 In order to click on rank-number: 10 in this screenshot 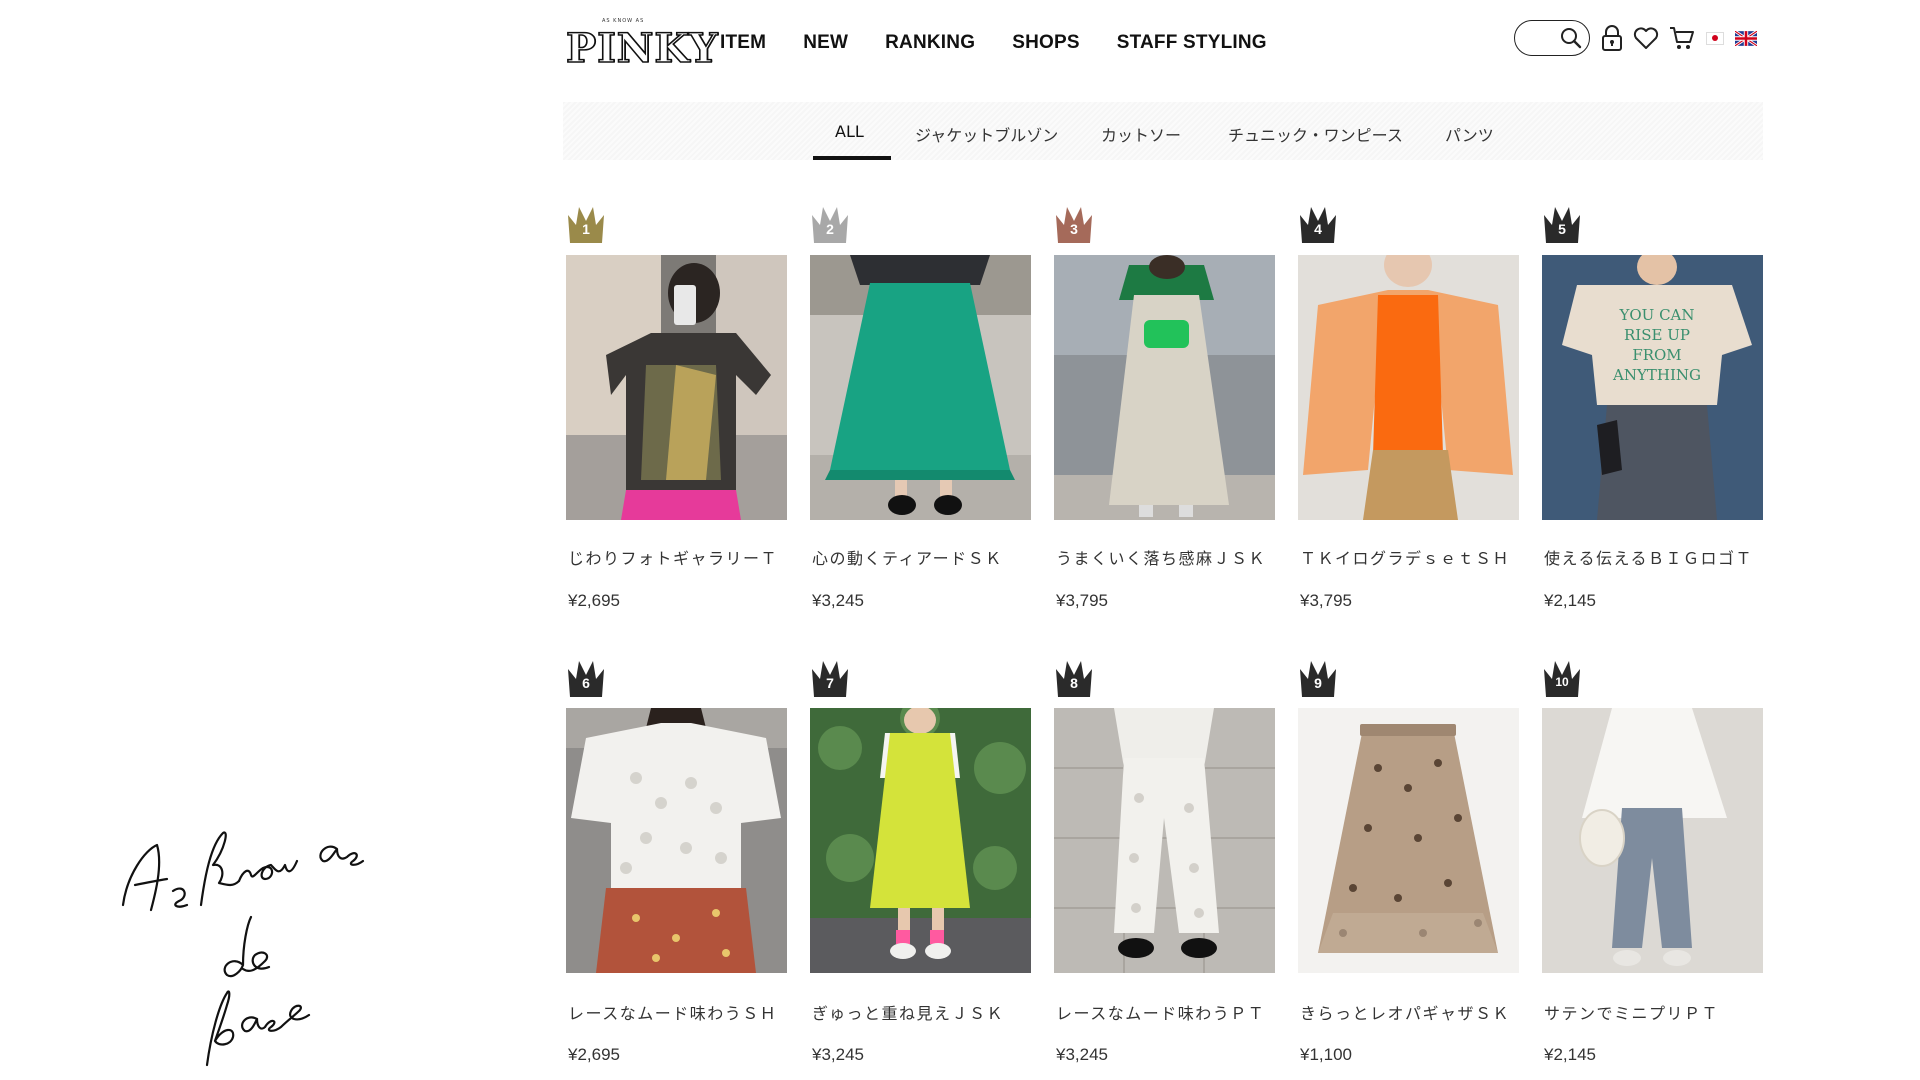, I will do `click(1562, 682)`.